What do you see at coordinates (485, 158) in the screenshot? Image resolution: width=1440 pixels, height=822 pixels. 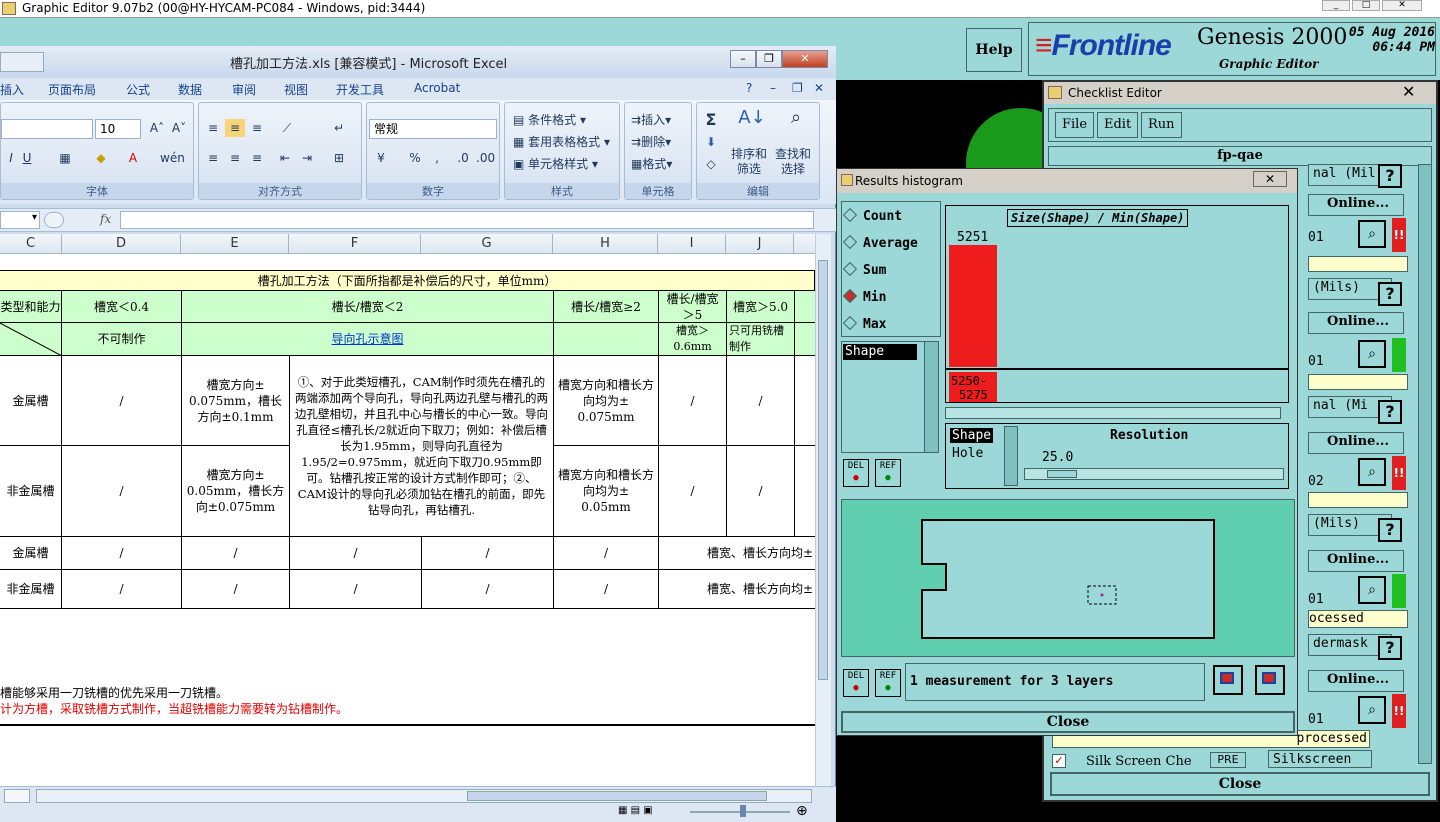 I see `decrease-decimal-icon: .00` at bounding box center [485, 158].